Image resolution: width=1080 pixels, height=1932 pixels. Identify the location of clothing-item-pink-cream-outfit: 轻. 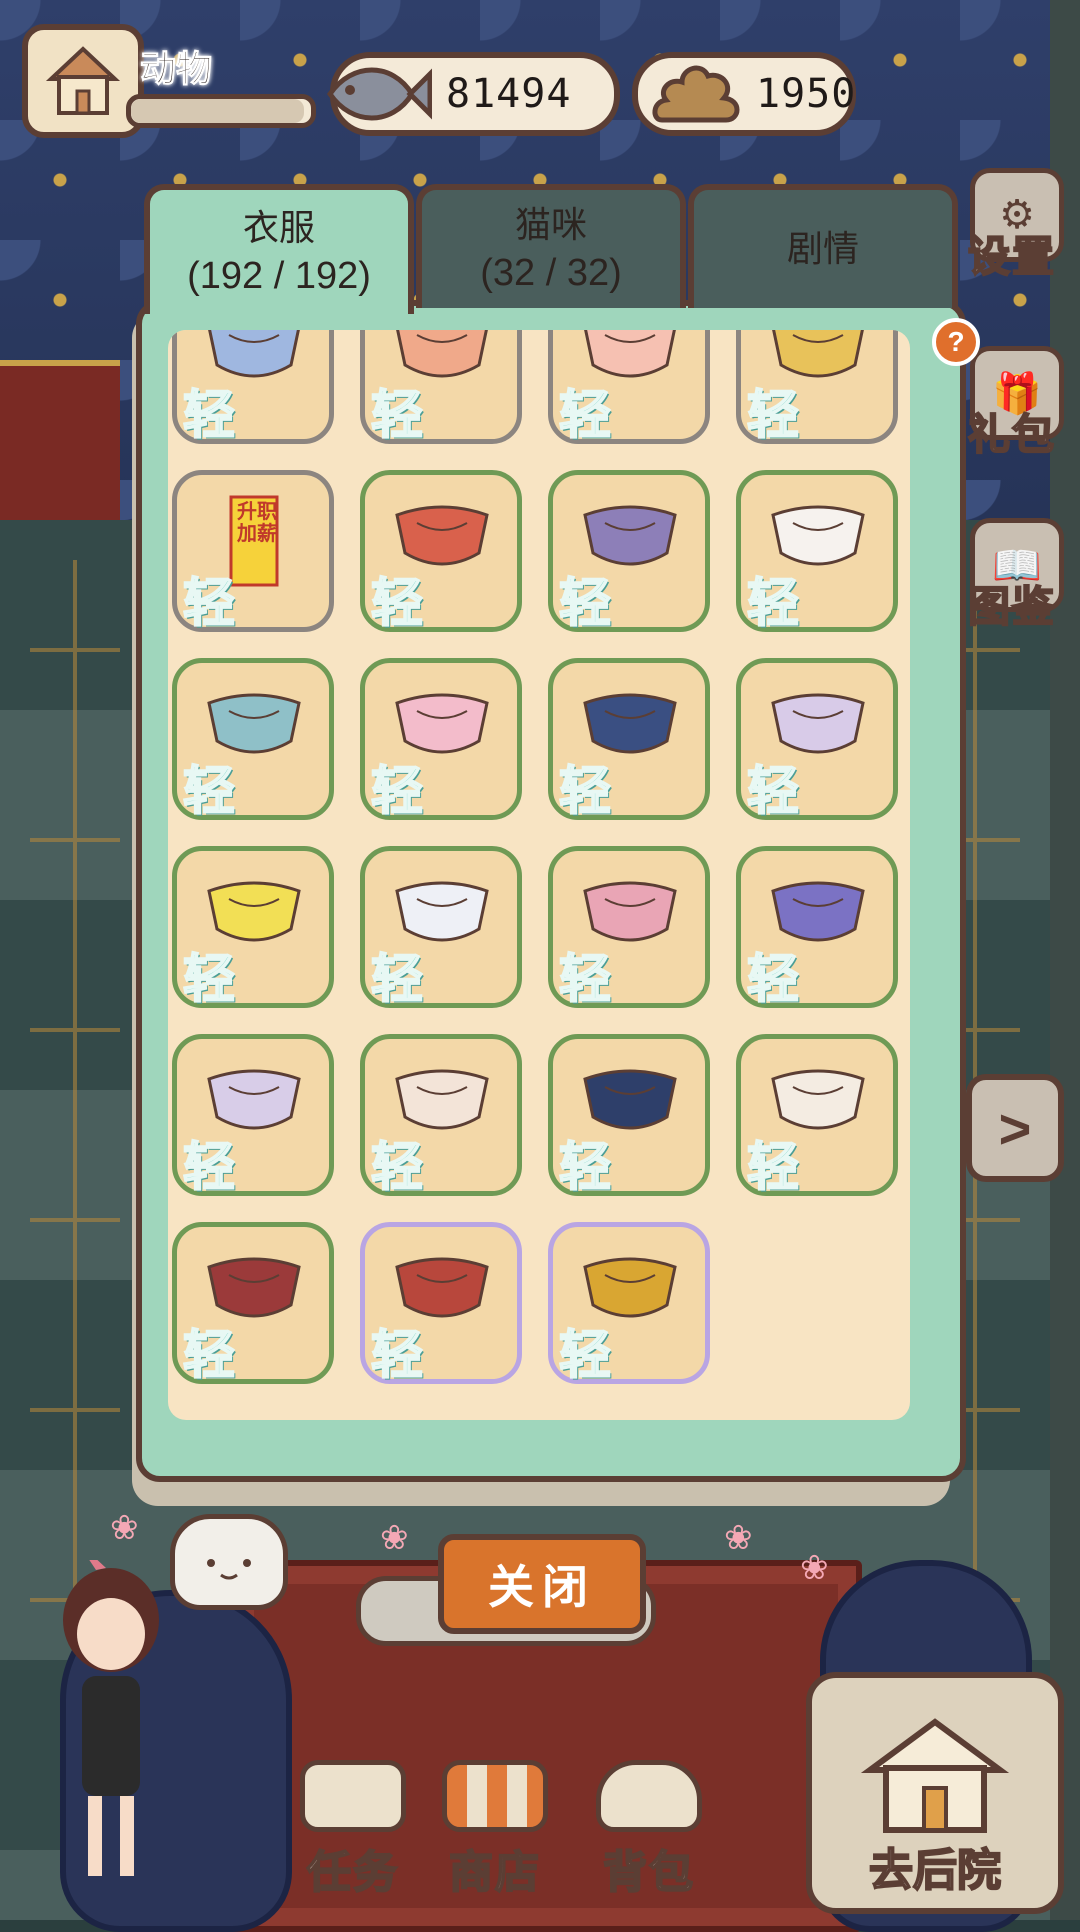
(629, 928).